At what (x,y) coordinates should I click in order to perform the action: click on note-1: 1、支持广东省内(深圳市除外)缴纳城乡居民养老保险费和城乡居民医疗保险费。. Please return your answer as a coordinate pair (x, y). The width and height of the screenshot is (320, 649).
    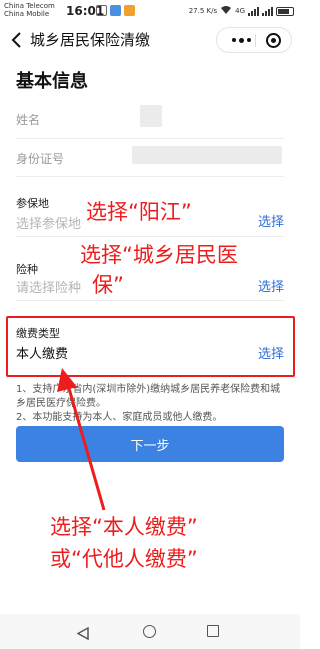
    Looking at the image, I should click on (148, 396).